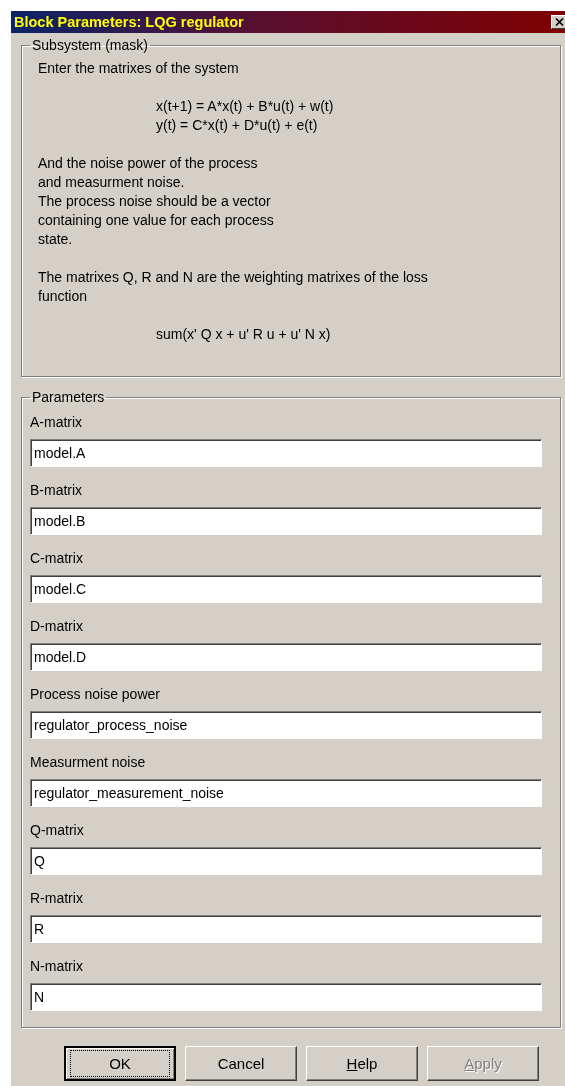 Image resolution: width=565 pixels, height=1086 pixels. Describe the element at coordinates (286, 929) in the screenshot. I see `input-field: R` at that location.